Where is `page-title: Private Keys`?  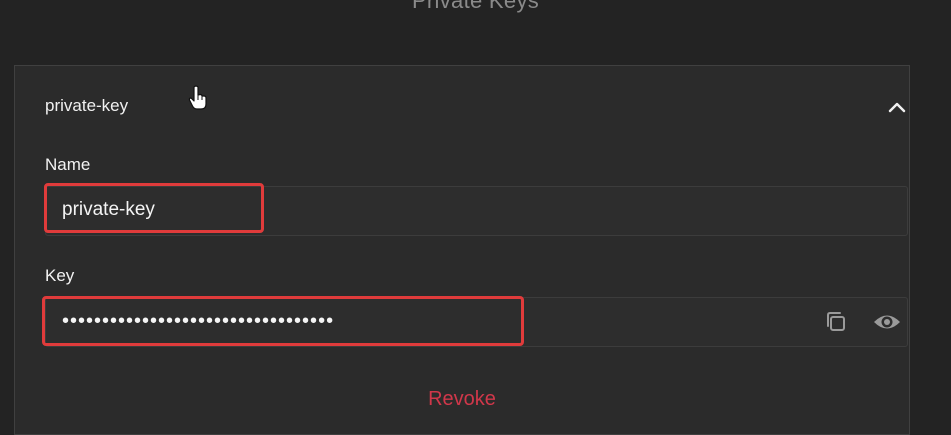
page-title: Private Keys is located at coordinates (475, 6).